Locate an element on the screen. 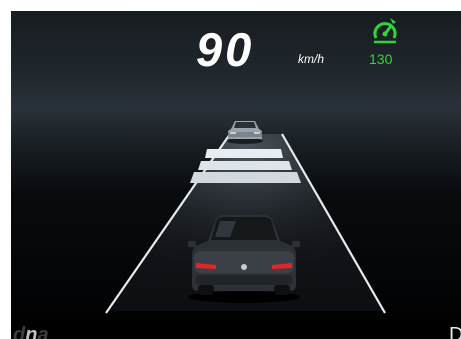 Image resolution: width=461 pixels, height=339 pixels. dna-letter-a: a is located at coordinates (43, 331).